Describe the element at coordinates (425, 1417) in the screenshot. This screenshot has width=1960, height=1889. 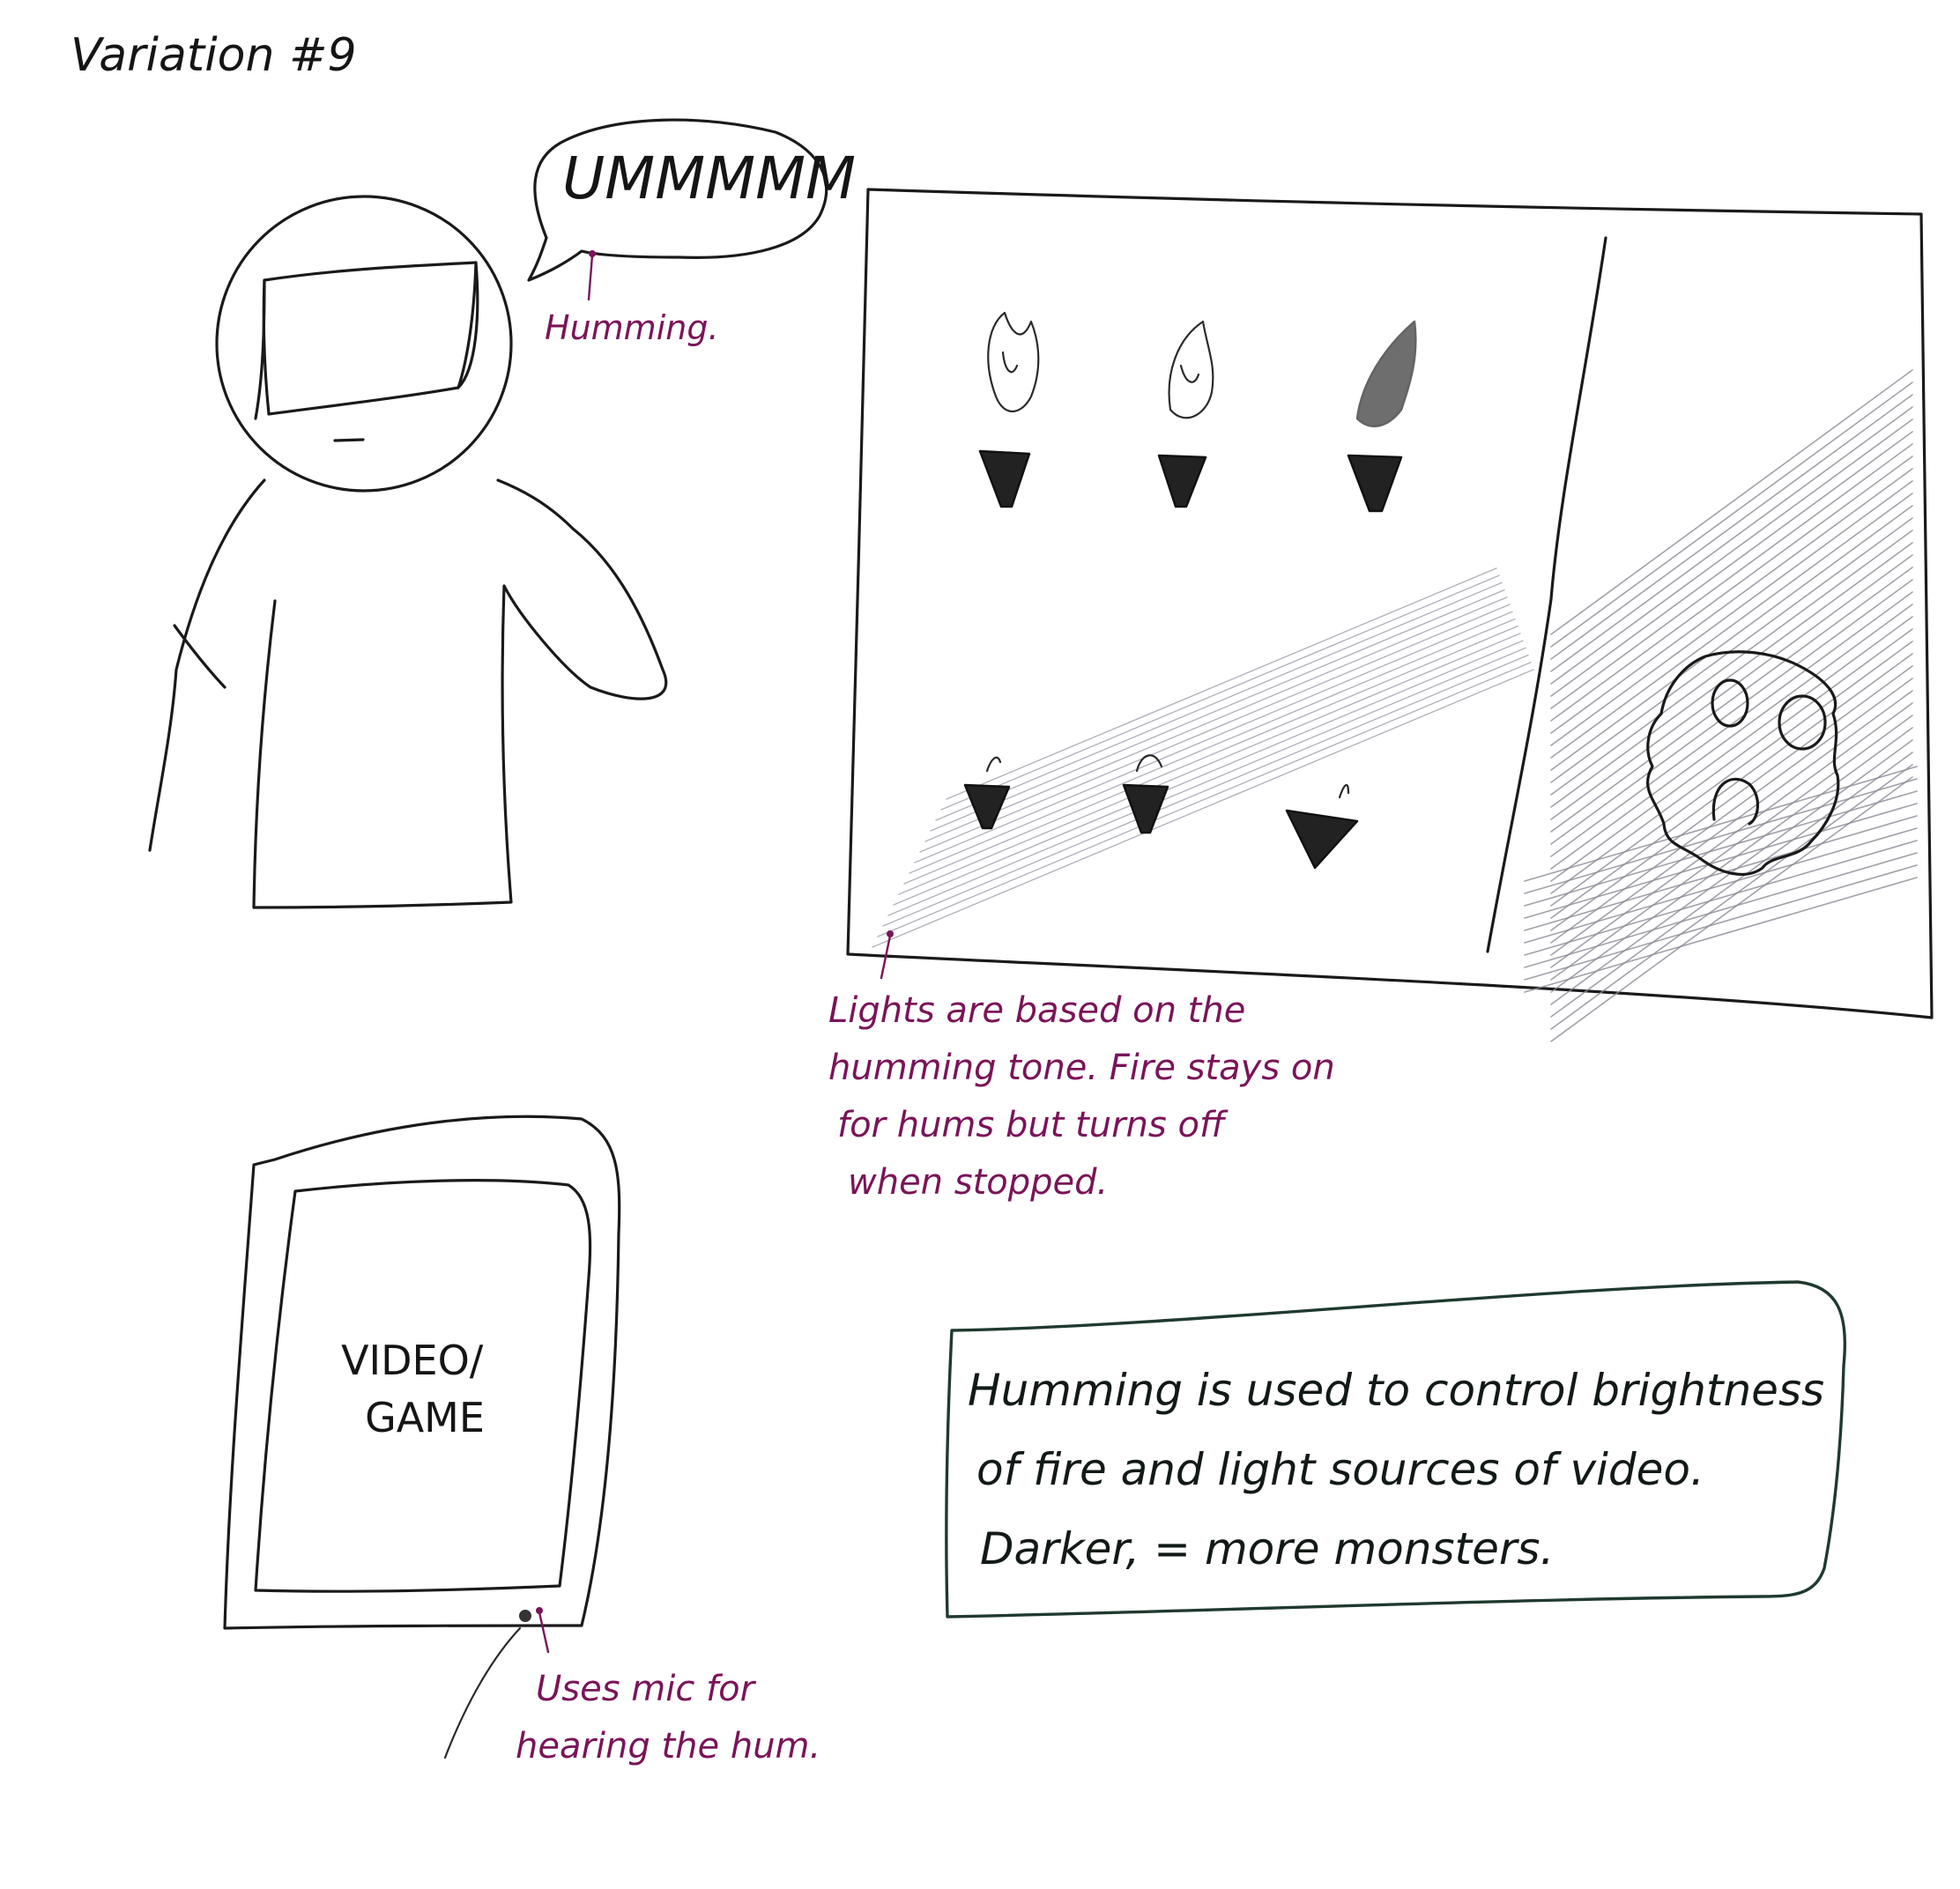
I see `device-label-line-2: GAME` at that location.